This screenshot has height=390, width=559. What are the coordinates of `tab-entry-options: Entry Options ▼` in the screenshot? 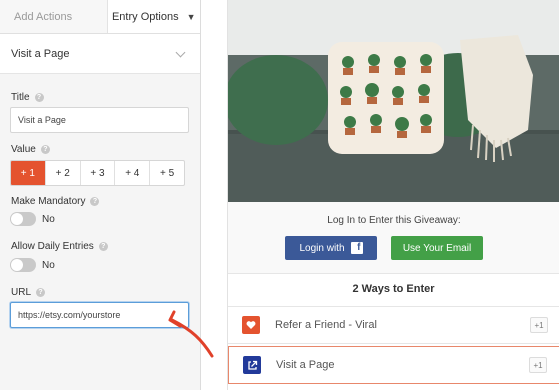 It's located at (153, 16).